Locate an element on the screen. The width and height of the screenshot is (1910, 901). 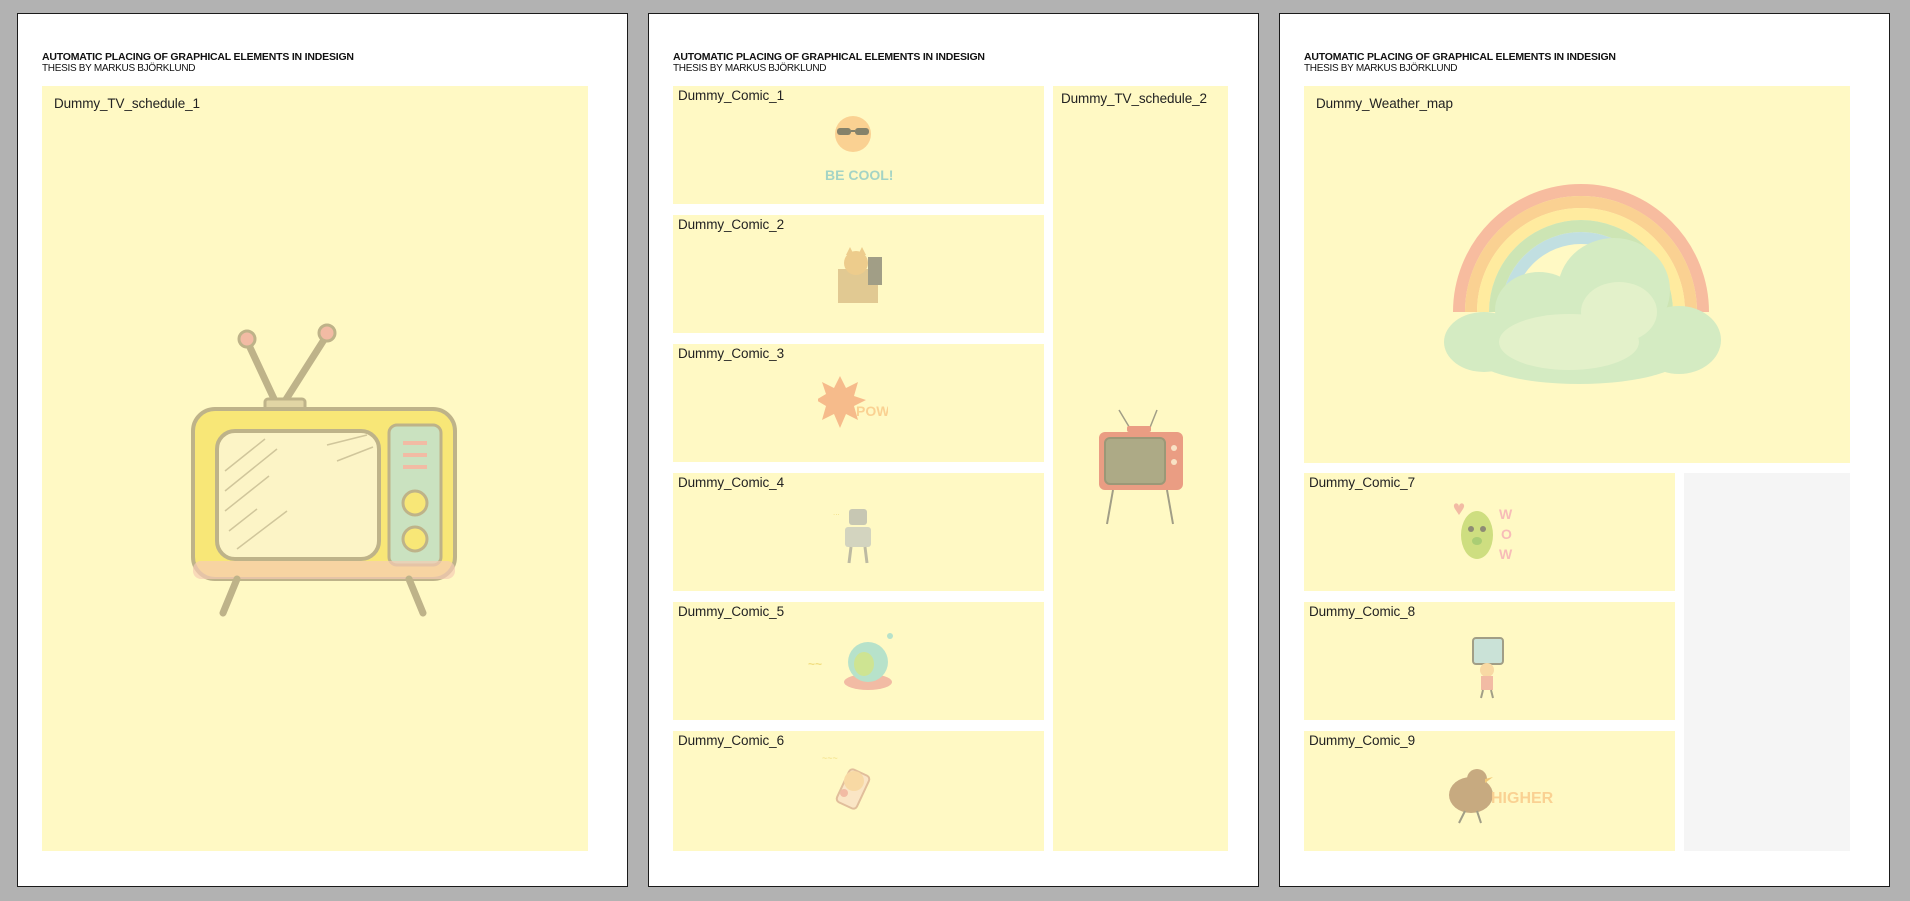
retro-tv-icon is located at coordinates (324, 470).